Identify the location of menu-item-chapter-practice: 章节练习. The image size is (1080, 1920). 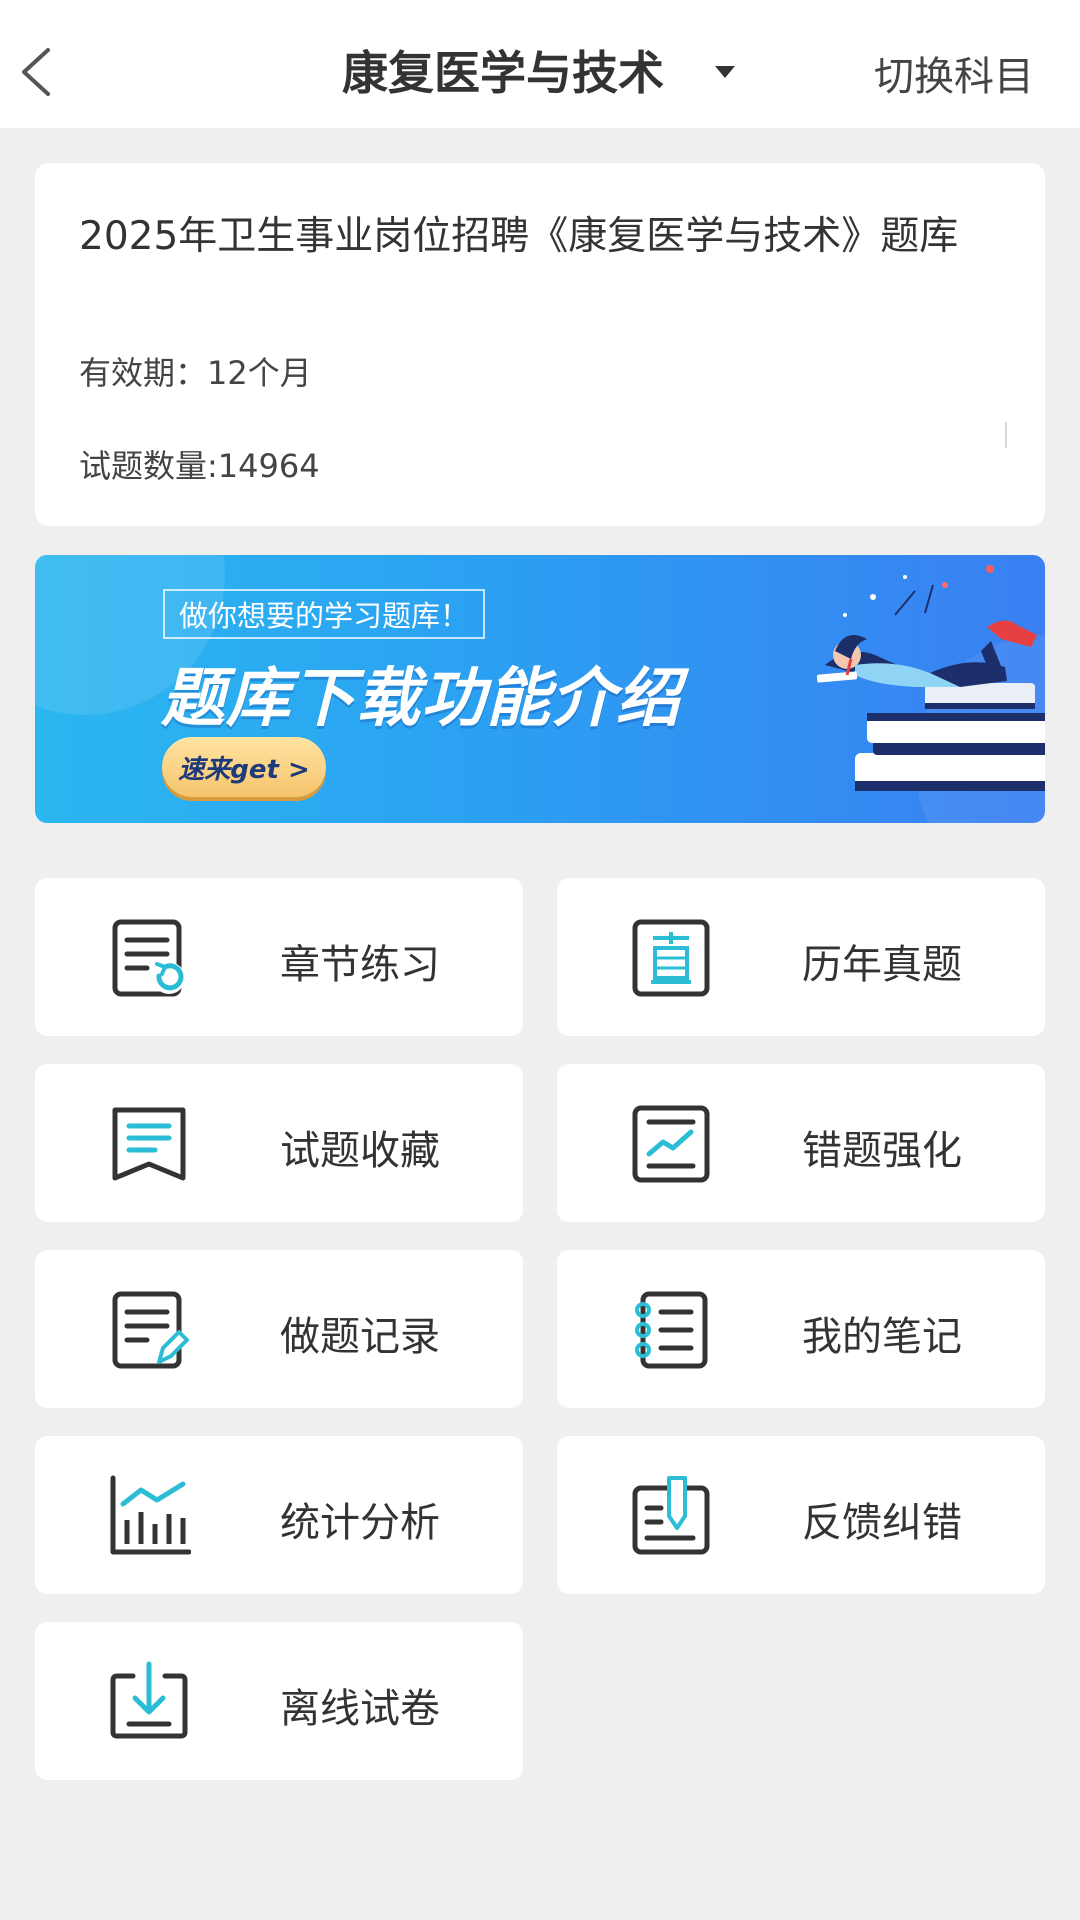
(279, 957).